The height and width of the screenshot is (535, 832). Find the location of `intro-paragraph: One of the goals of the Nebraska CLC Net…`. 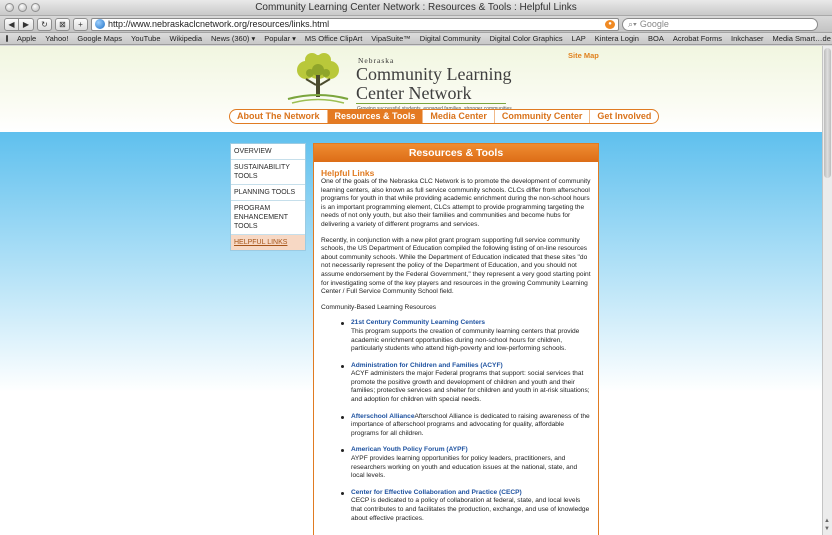

intro-paragraph: One of the goals of the Nebraska CLC Net… is located at coordinates (456, 203).